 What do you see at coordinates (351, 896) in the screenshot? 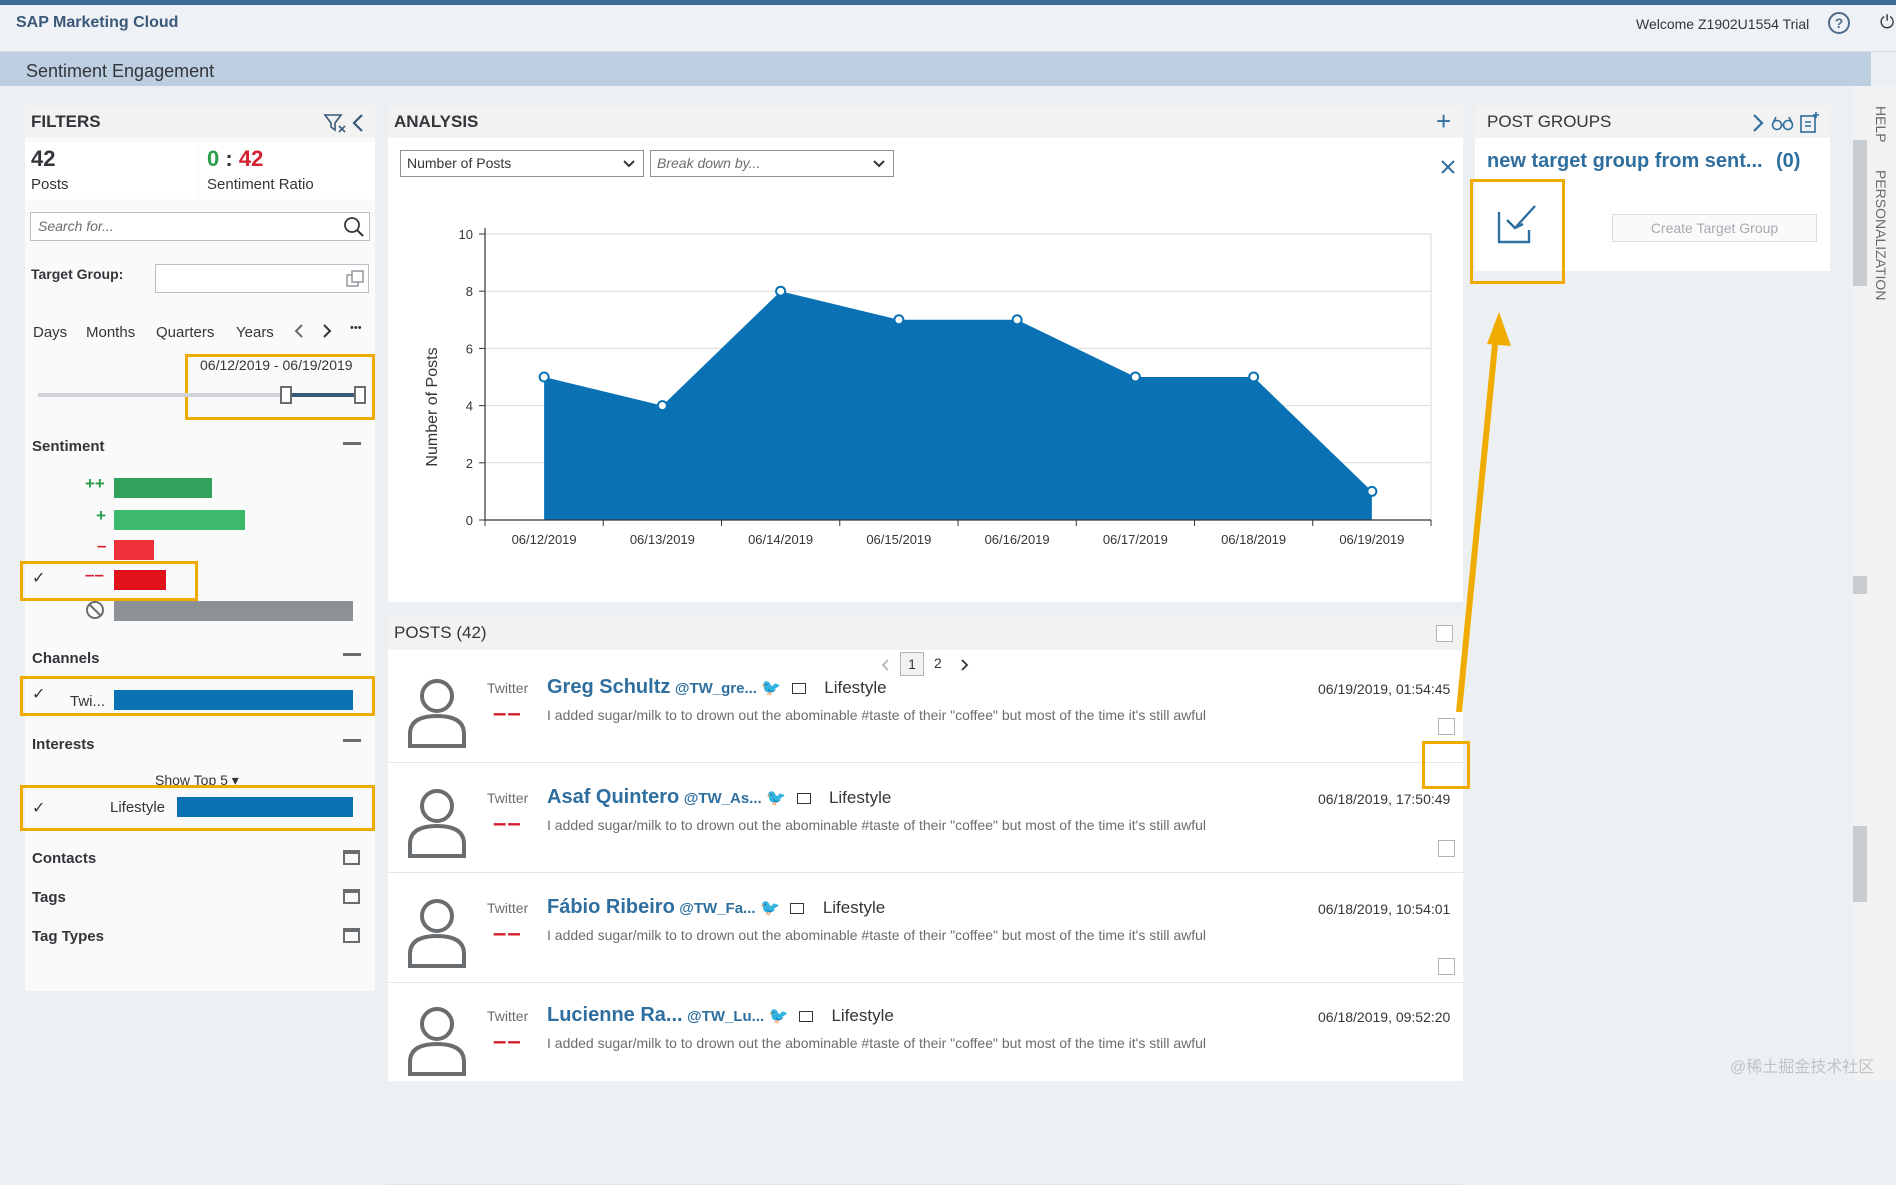
I see `expand-tags-icon` at bounding box center [351, 896].